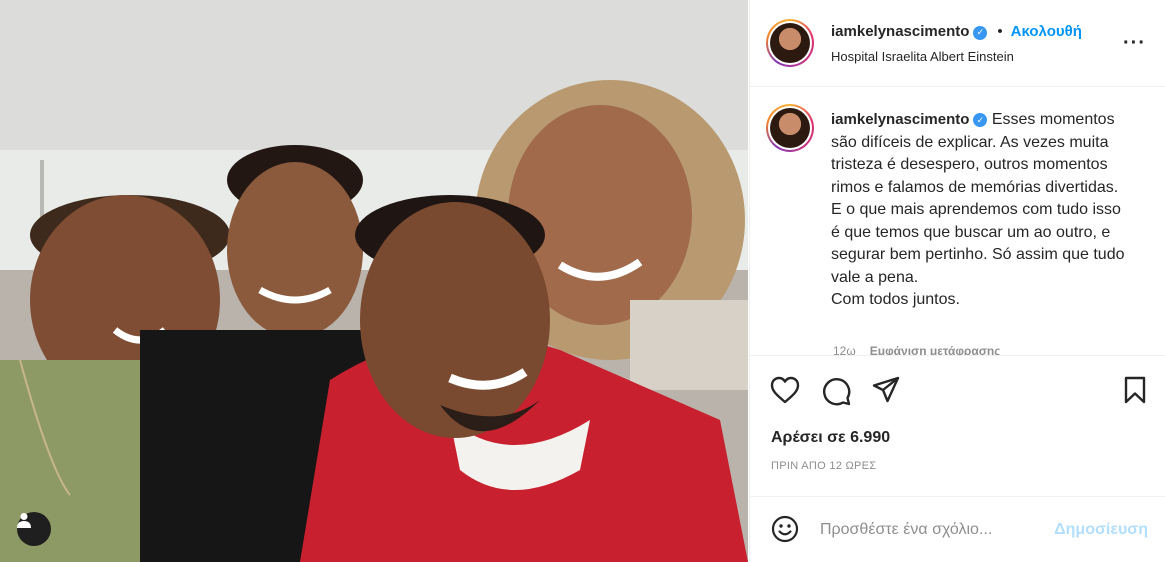  What do you see at coordinates (1046, 31) in the screenshot?
I see `follow-button: Ακολουθή` at bounding box center [1046, 31].